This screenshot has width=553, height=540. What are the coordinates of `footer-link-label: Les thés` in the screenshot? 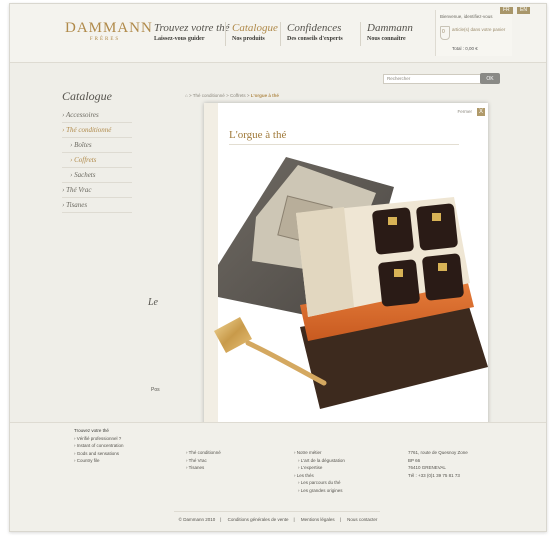 It's located at (305, 475).